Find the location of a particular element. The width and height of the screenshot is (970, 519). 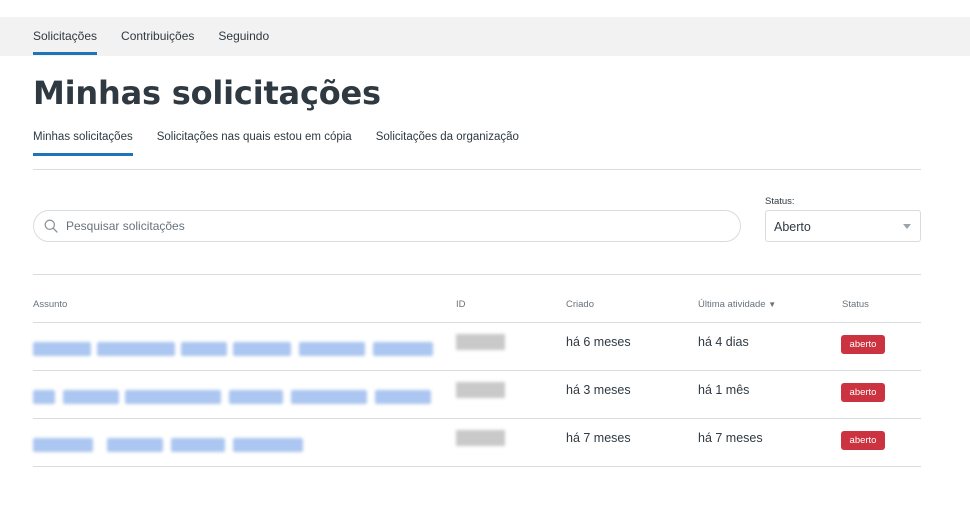

column-header-id: ID is located at coordinates (461, 304).